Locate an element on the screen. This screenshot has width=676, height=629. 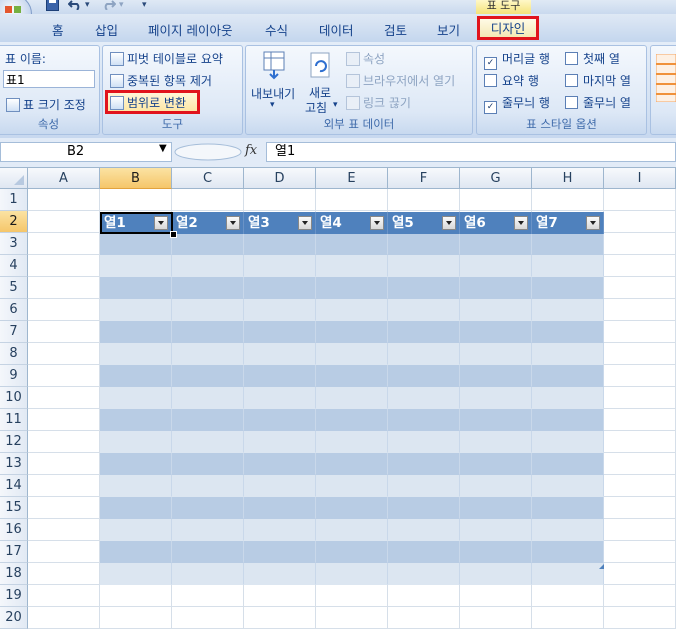
cell-g17 is located at coordinates (496, 552).